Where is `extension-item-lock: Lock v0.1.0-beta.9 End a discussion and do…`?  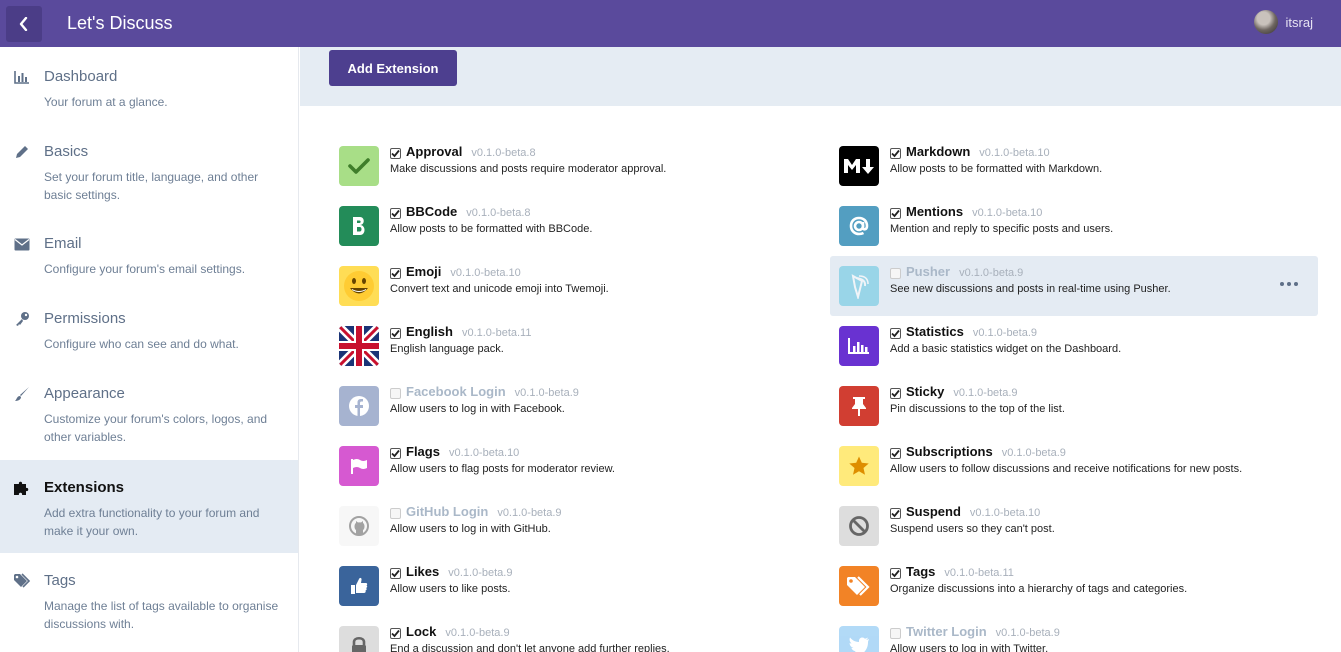 extension-item-lock: Lock v0.1.0-beta.9 End a discussion and do… is located at coordinates (574, 634).